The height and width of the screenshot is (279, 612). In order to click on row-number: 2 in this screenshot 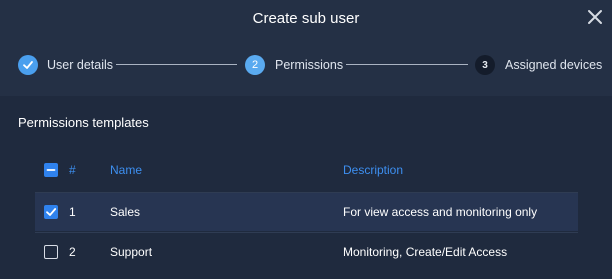, I will do `click(72, 252)`.